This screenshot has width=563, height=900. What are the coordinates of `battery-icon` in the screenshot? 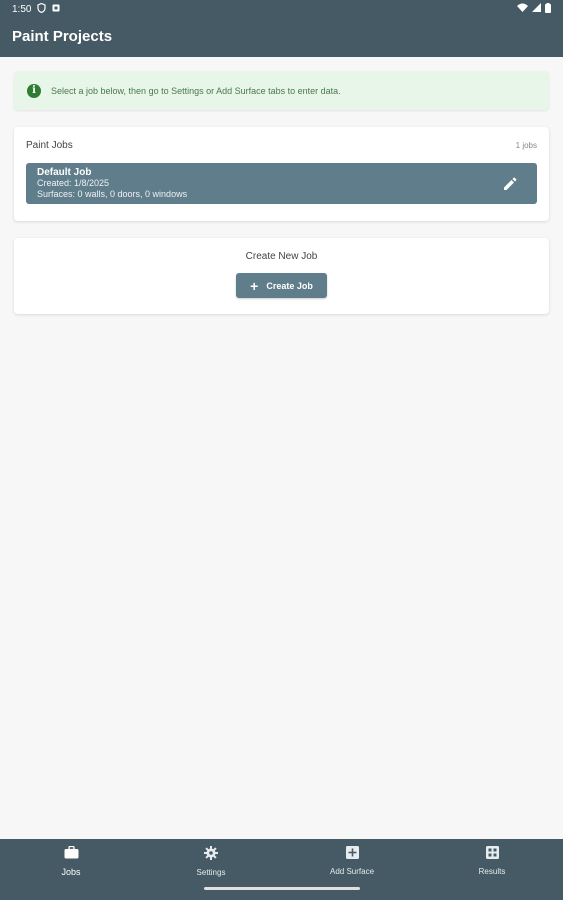 It's located at (548, 9).